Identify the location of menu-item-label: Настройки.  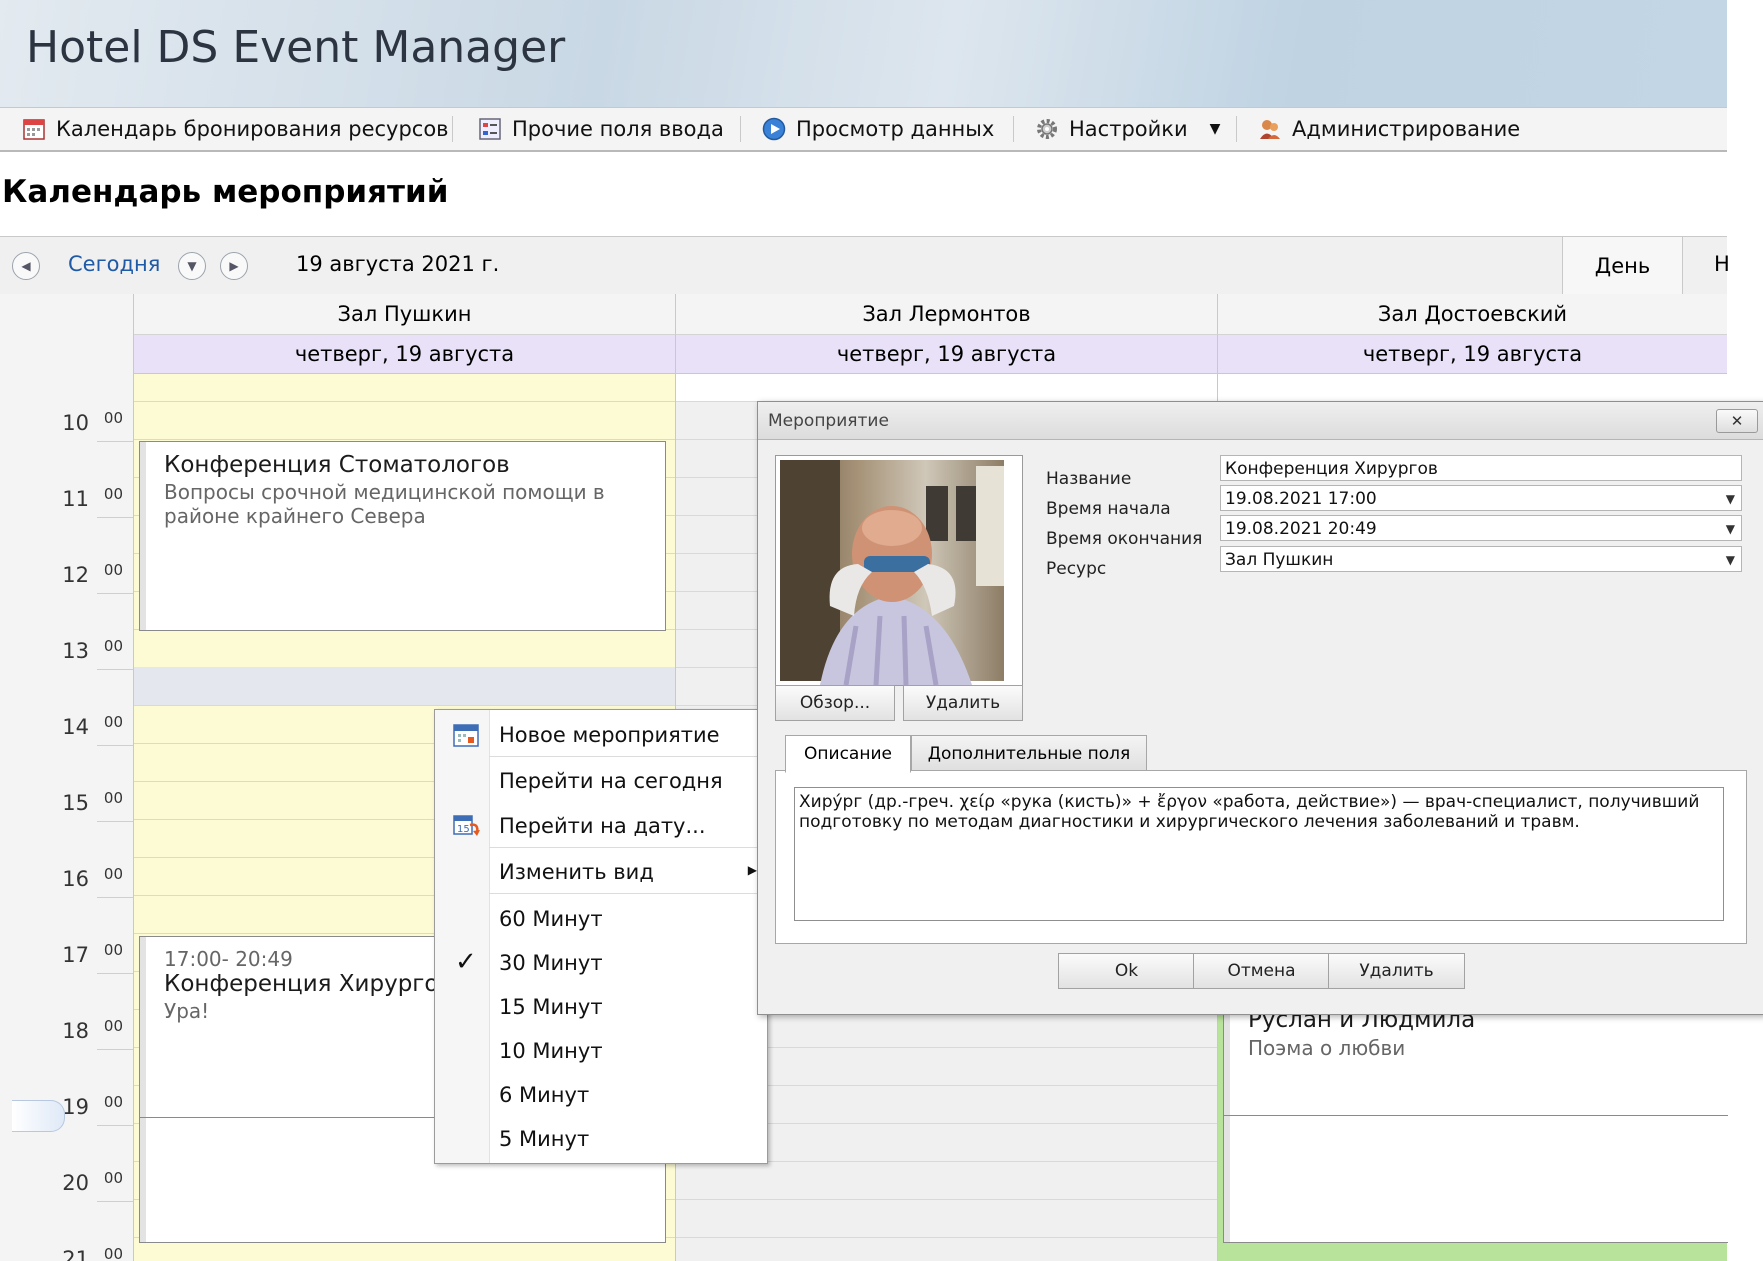
(1128, 129).